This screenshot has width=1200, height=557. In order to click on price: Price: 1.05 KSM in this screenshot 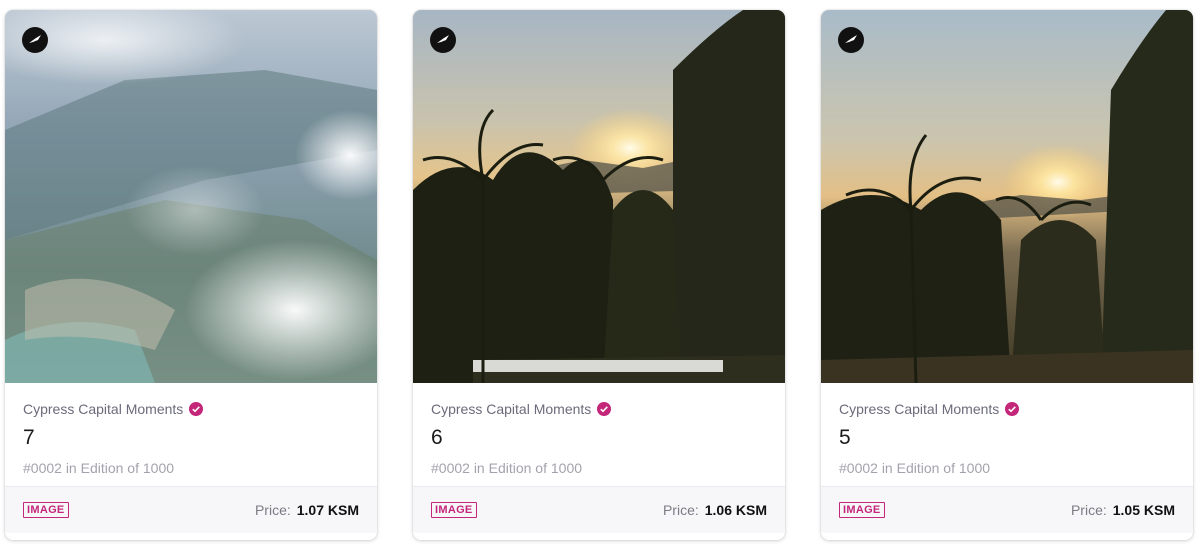, I will do `click(1123, 510)`.